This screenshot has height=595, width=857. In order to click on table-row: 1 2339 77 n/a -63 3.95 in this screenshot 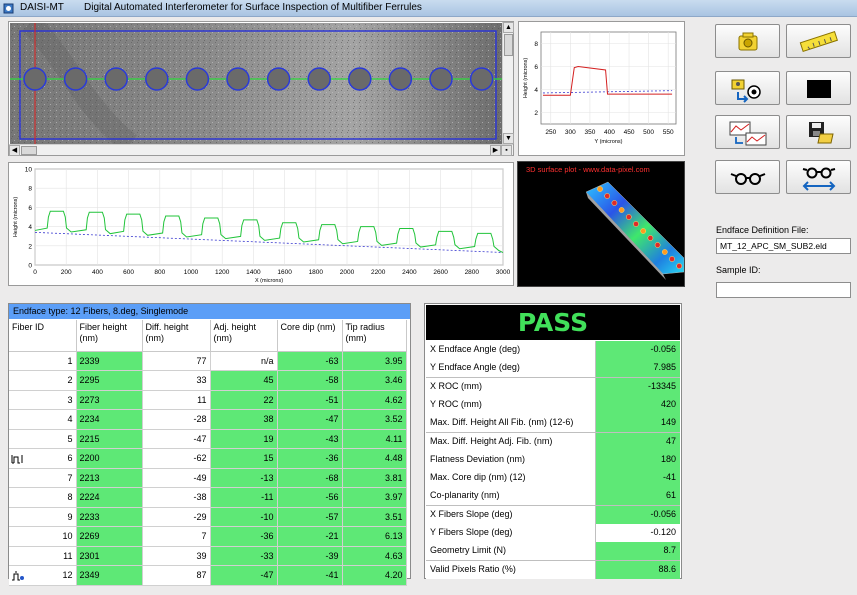, I will do `click(208, 361)`.